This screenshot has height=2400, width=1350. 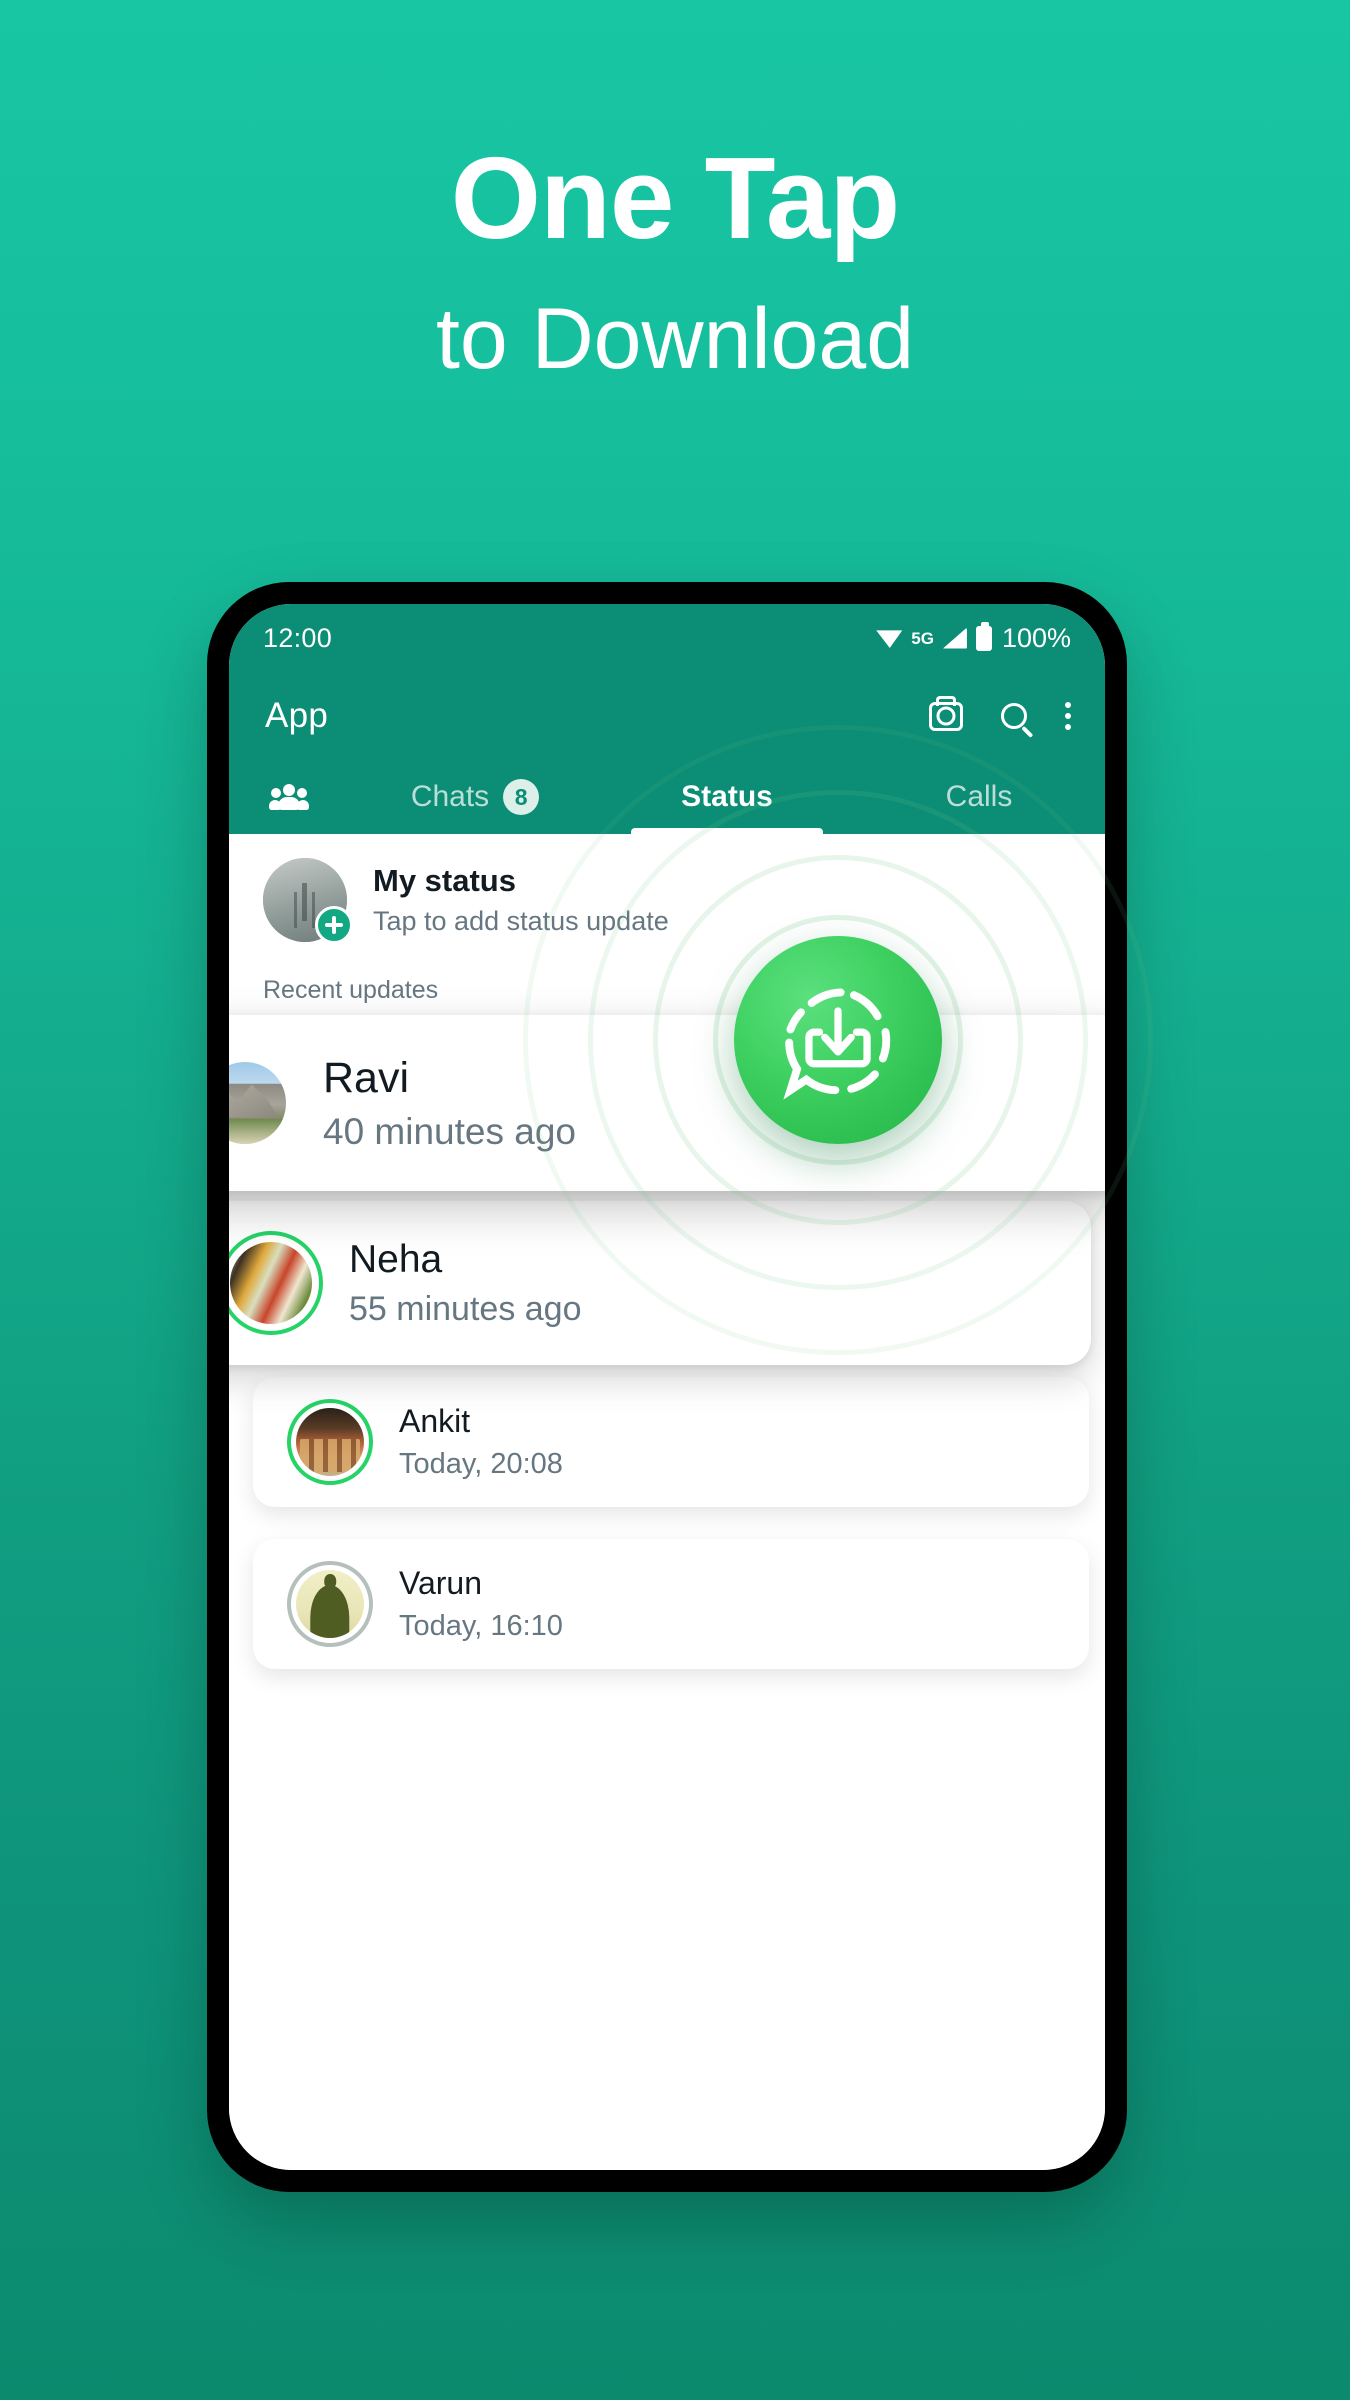 I want to click on app-bar: App, so click(x=667, y=716).